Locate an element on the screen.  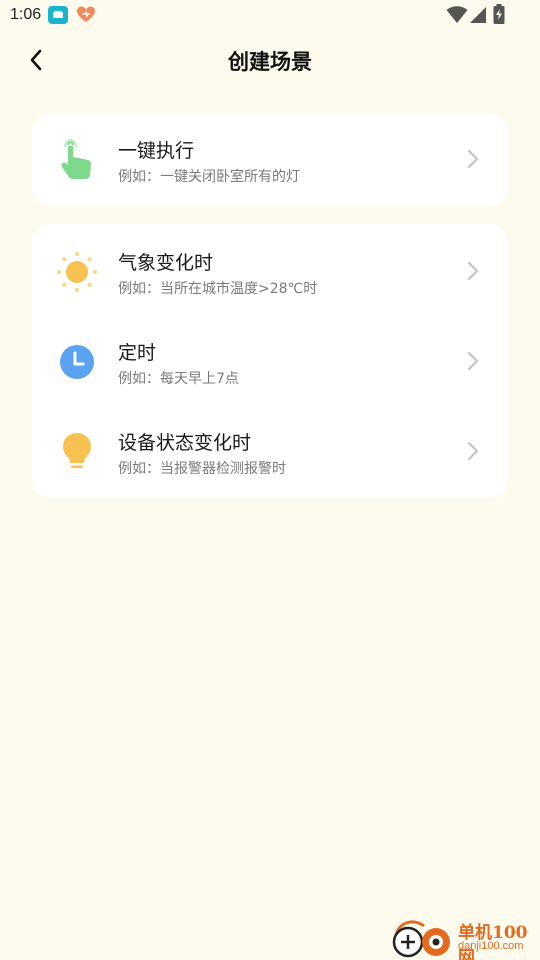
watermark: 单机100网 danji100.com is located at coordinates (465, 938).